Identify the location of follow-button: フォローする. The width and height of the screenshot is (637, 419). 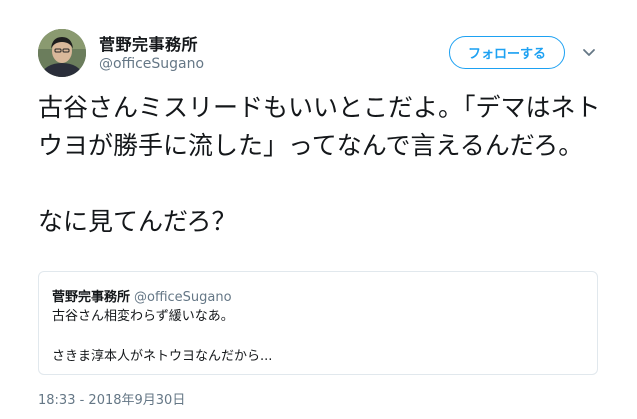
(507, 52).